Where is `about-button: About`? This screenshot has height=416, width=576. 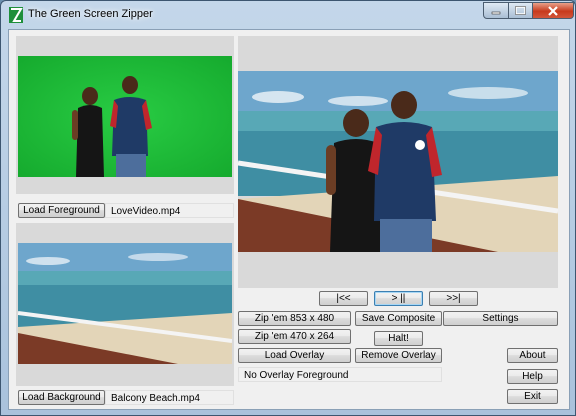
about-button: About is located at coordinates (532, 355).